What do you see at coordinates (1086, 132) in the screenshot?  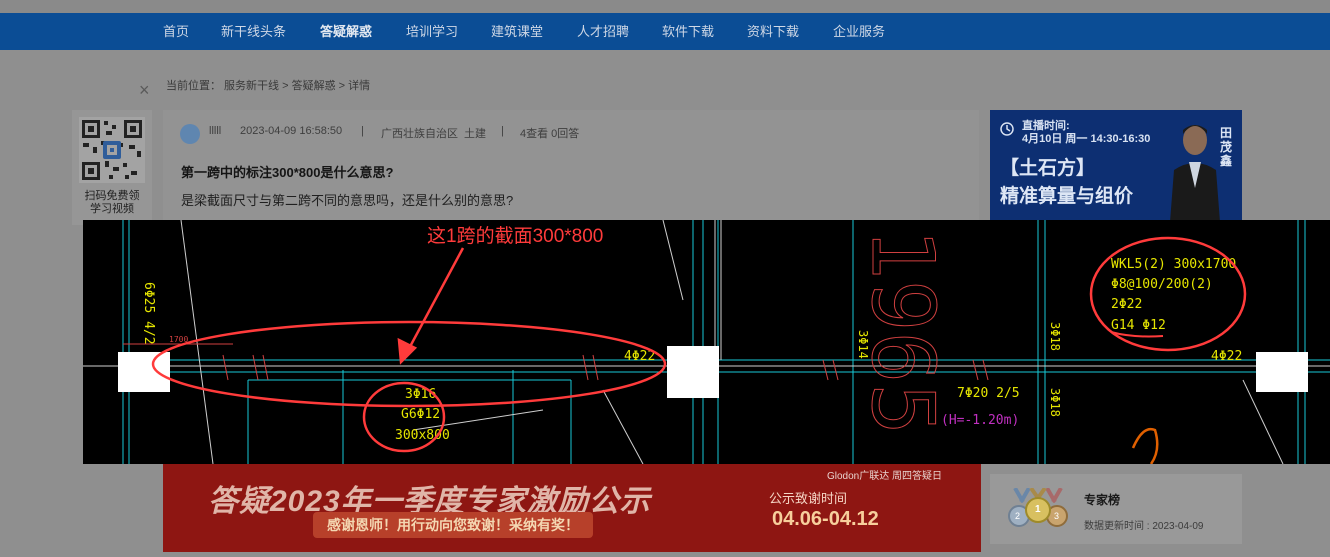 I see `live-time: 直播时间: 4月10日 周一 14:30-16:30` at bounding box center [1086, 132].